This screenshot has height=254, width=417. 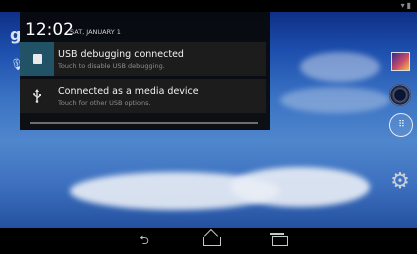 I want to click on home-button, so click(x=212, y=241).